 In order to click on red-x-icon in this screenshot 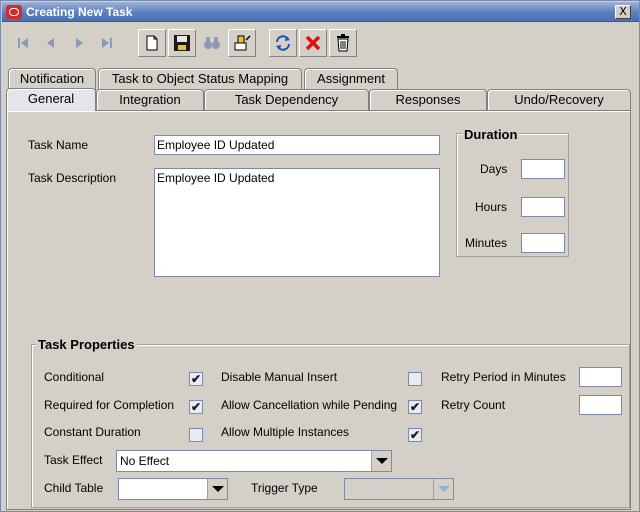, I will do `click(313, 43)`.